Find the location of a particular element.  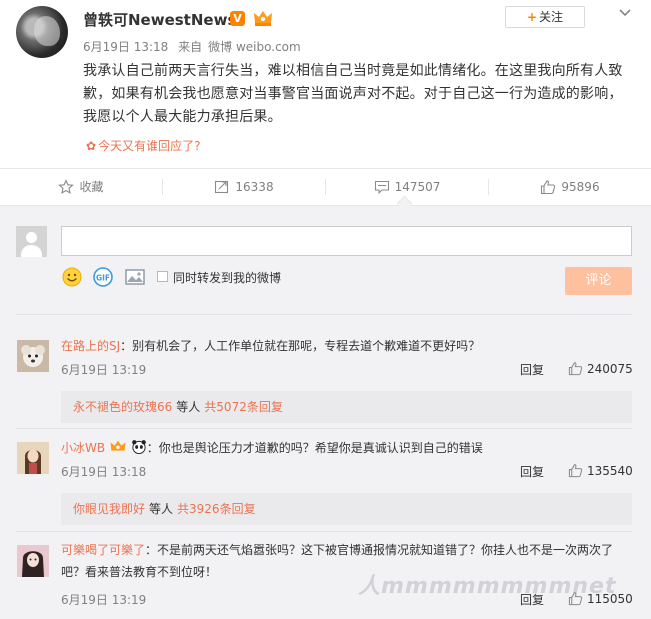

repost-checkbox is located at coordinates (162, 276).